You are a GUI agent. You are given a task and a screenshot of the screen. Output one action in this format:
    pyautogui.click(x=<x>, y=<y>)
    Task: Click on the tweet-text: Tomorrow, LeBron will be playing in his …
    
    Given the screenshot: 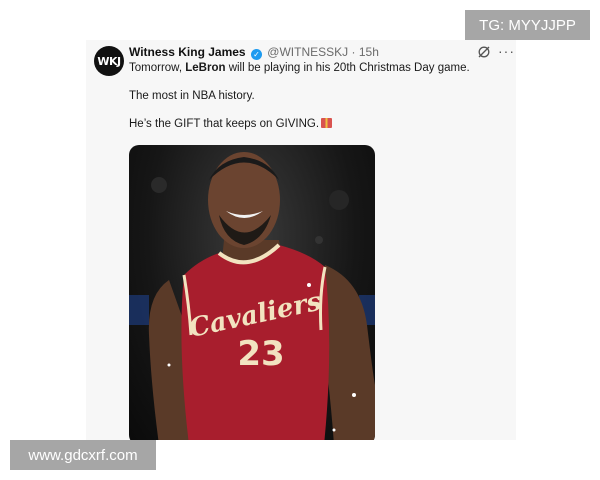 What is the action you would take?
    pyautogui.click(x=319, y=103)
    